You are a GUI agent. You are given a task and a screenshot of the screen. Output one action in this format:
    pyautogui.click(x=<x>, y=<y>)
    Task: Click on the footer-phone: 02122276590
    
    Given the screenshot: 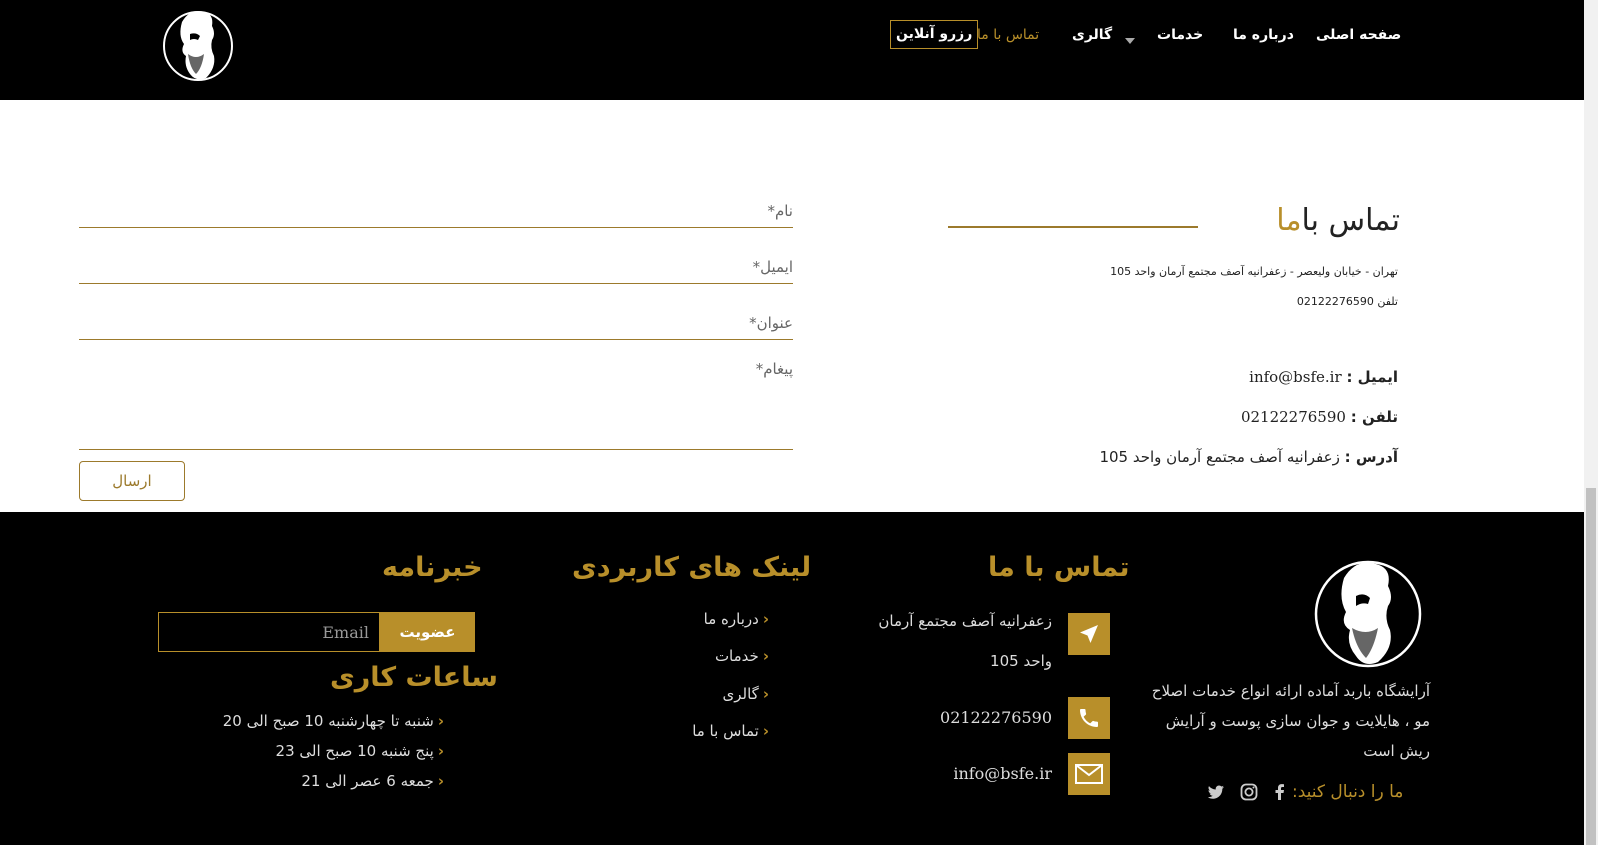 What is the action you would take?
    pyautogui.click(x=996, y=717)
    